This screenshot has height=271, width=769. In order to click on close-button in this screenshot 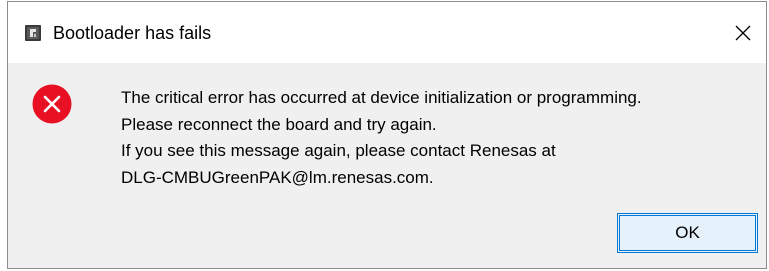, I will do `click(743, 32)`.